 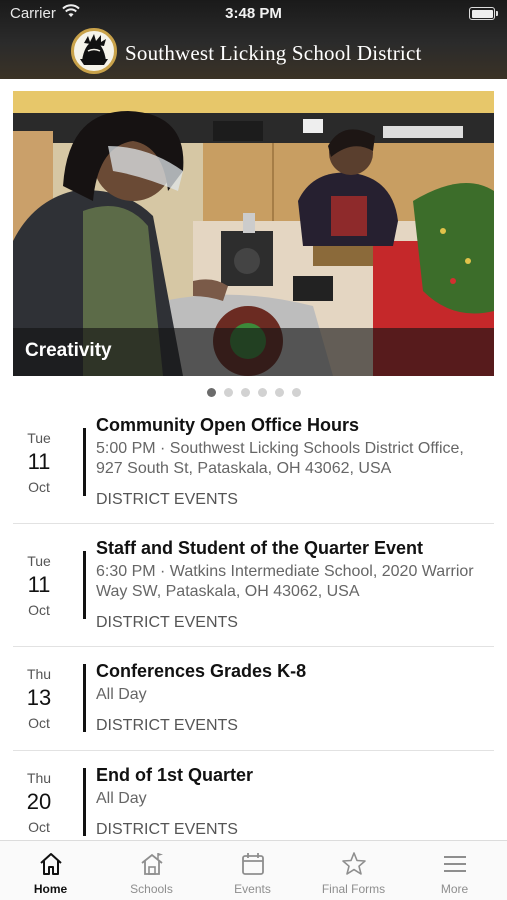 What do you see at coordinates (455, 864) in the screenshot?
I see `menu-icon` at bounding box center [455, 864].